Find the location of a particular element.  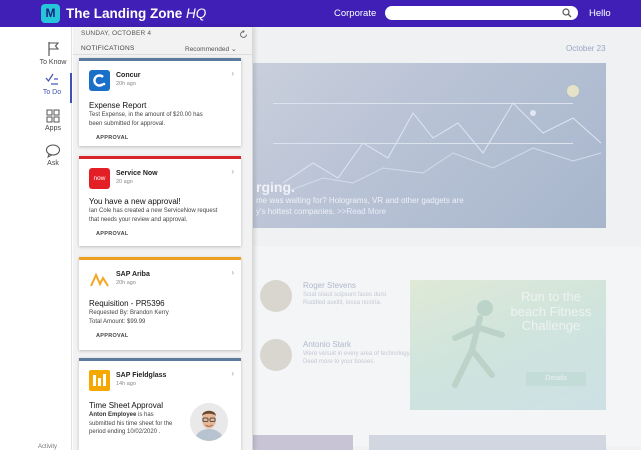

corporate-link: Corporate is located at coordinates (355, 13).